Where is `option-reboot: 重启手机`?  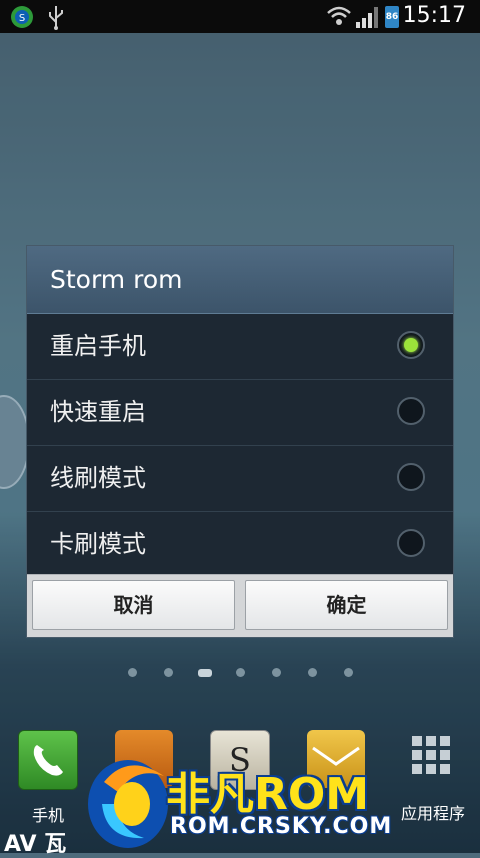
option-reboot: 重启手机 is located at coordinates (240, 347).